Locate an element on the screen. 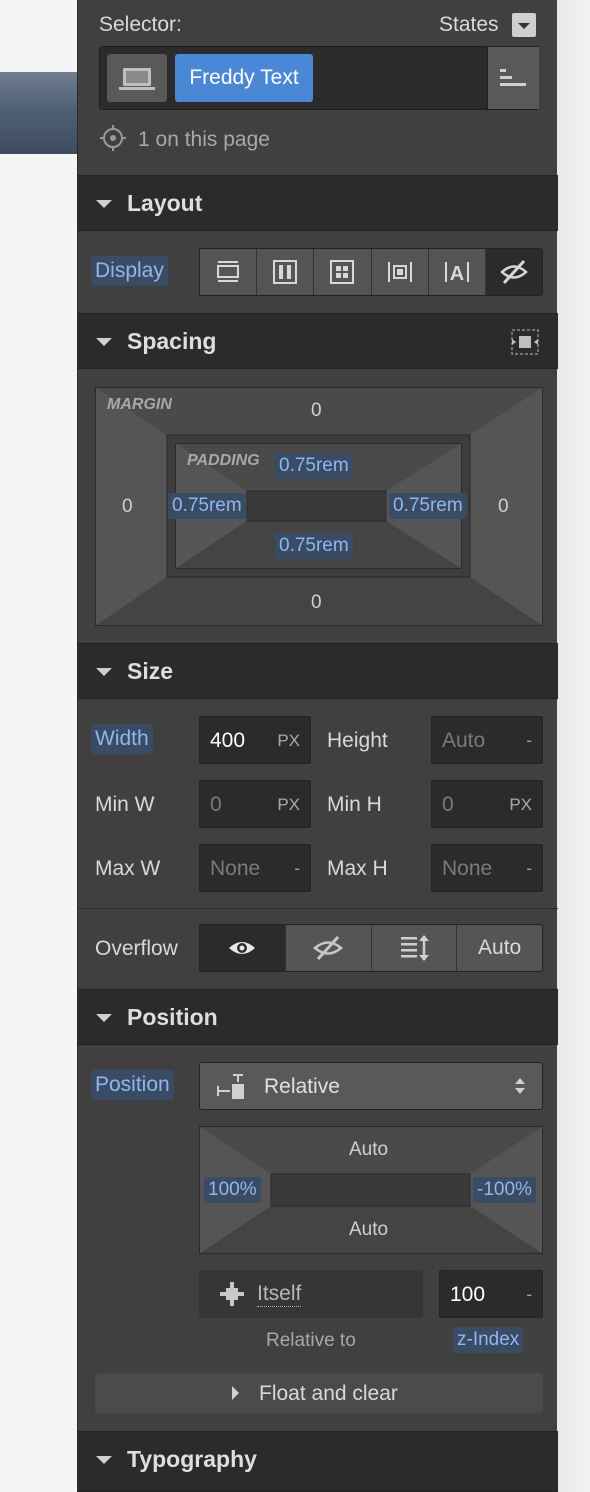 The width and height of the screenshot is (590, 1492). scroll-icon is located at coordinates (414, 948).